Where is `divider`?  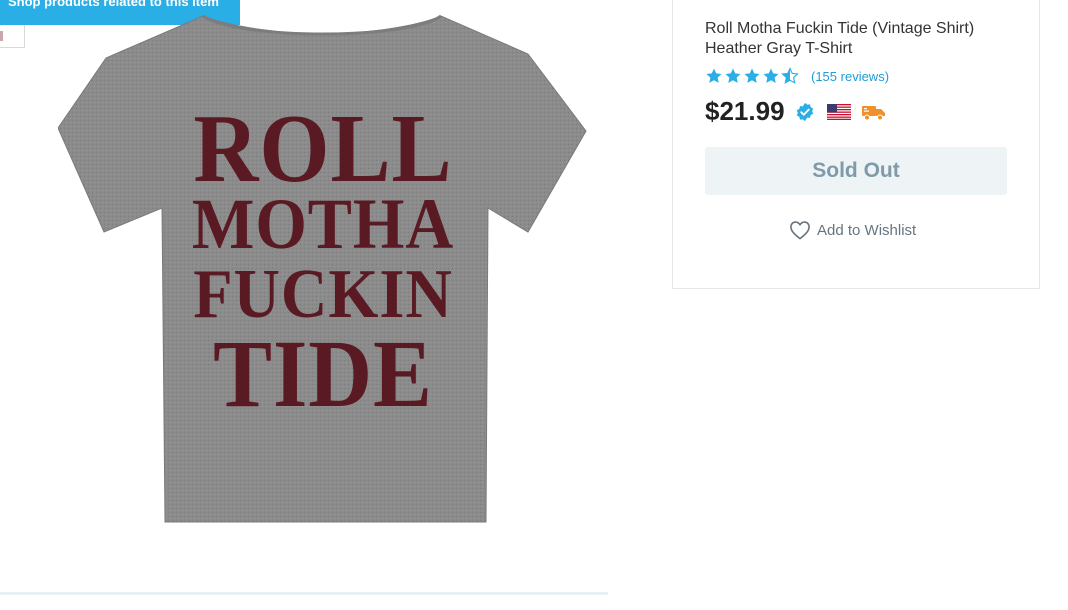
divider is located at coordinates (304, 593).